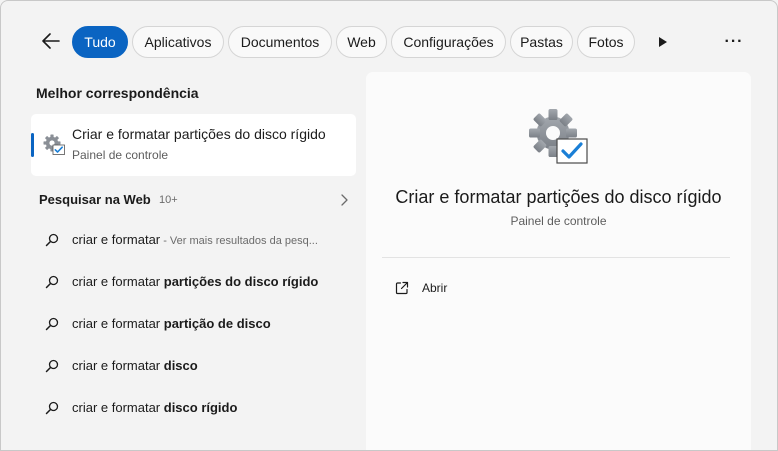 This screenshot has width=778, height=451. I want to click on web-search-title: Pesquisar na Web, so click(95, 199).